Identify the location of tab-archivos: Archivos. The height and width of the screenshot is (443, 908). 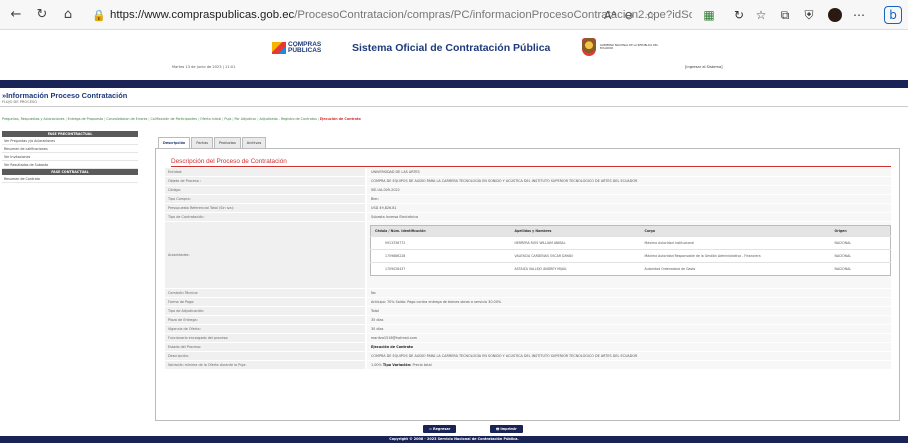
(254, 142).